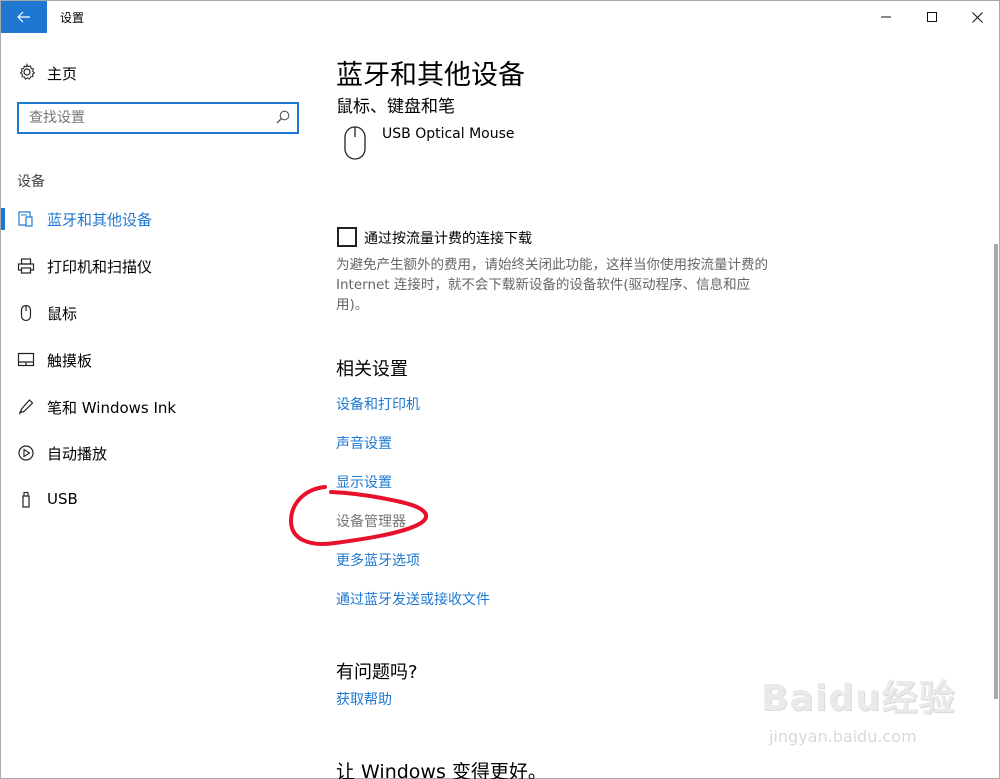 The width and height of the screenshot is (1000, 779). What do you see at coordinates (358, 515) in the screenshot?
I see `annotation-circle` at bounding box center [358, 515].